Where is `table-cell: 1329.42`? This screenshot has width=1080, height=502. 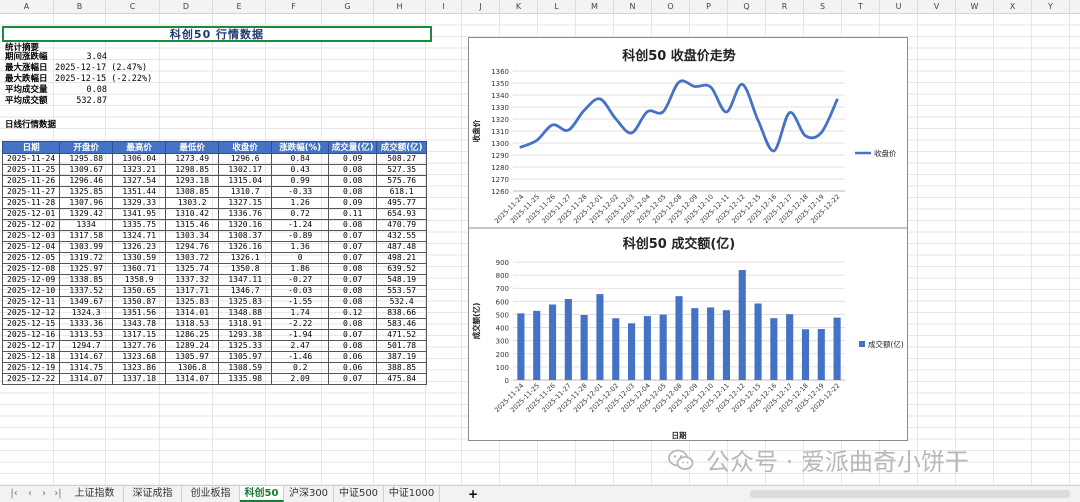
table-cell: 1329.42 is located at coordinates (86, 214).